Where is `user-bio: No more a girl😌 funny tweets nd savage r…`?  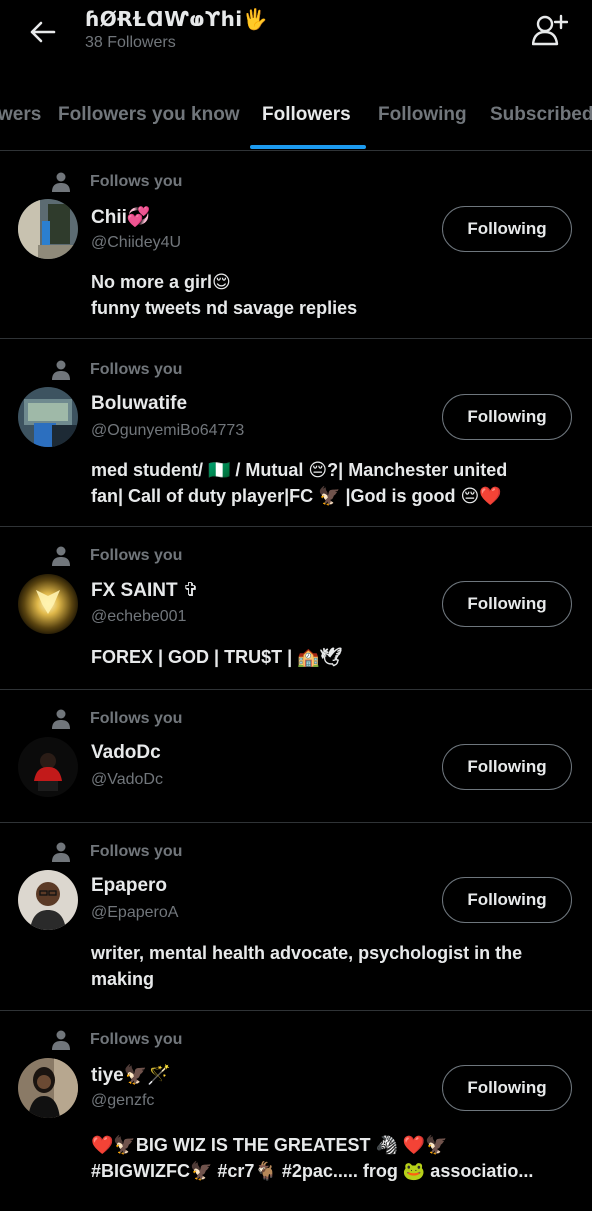 user-bio: No more a girl😌 funny tweets nd savage r… is located at coordinates (327, 295).